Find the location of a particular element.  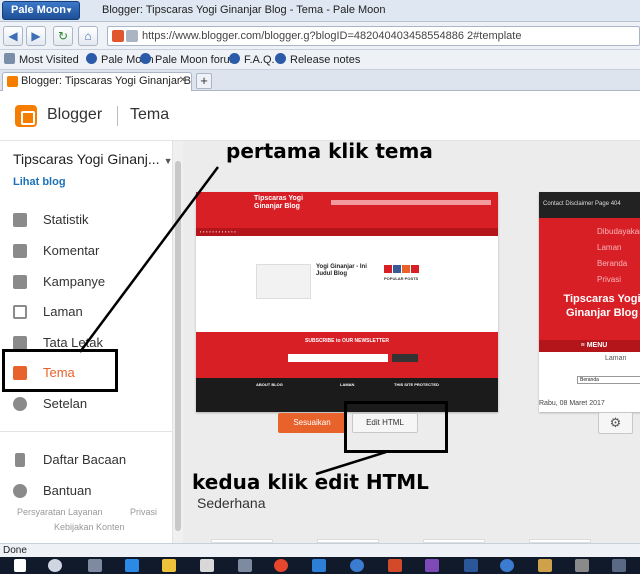

photoshop-icon is located at coordinates (319, 565).